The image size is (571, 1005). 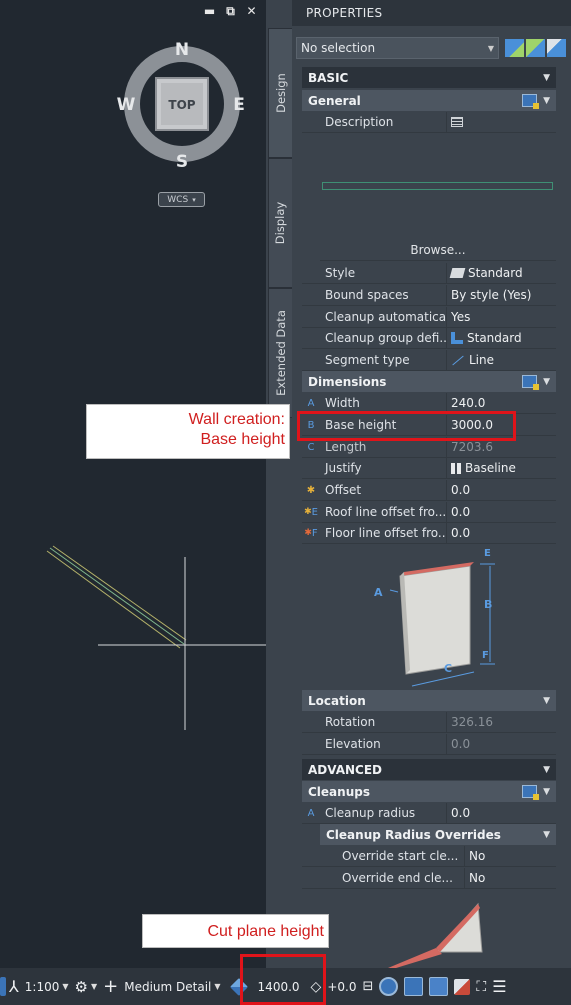 I want to click on viewcube: N S E W TOP, so click(x=182, y=108).